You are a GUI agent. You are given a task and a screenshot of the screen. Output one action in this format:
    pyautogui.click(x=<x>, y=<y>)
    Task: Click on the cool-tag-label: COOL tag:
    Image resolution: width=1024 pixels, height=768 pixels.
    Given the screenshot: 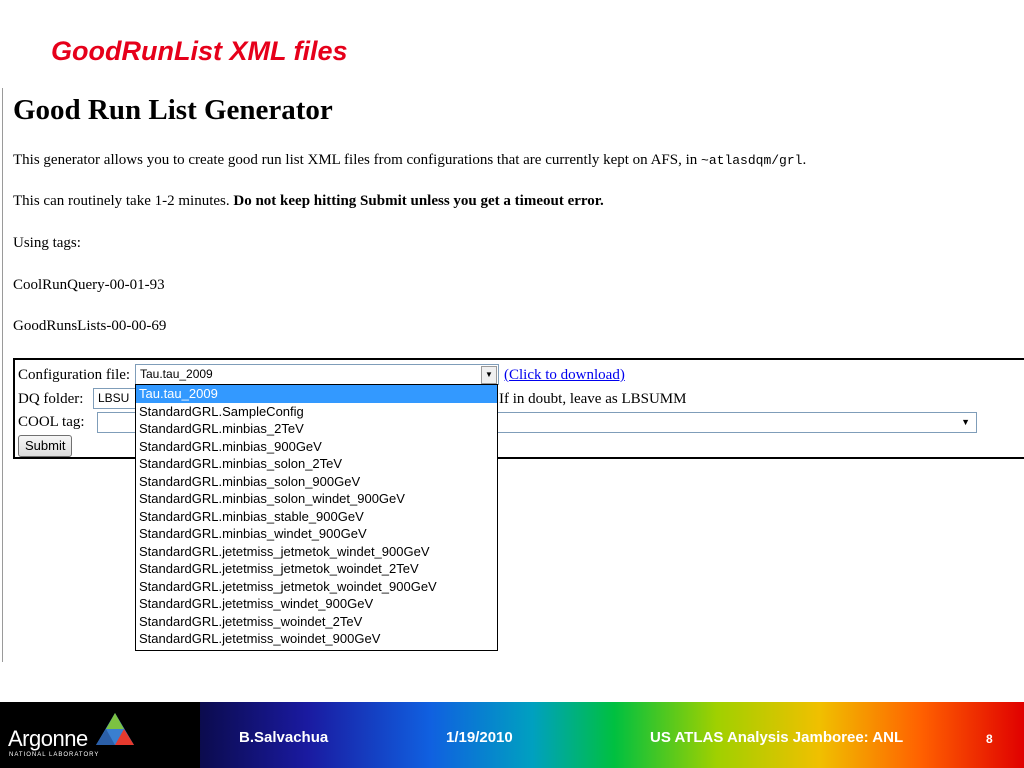 What is the action you would take?
    pyautogui.click(x=51, y=422)
    